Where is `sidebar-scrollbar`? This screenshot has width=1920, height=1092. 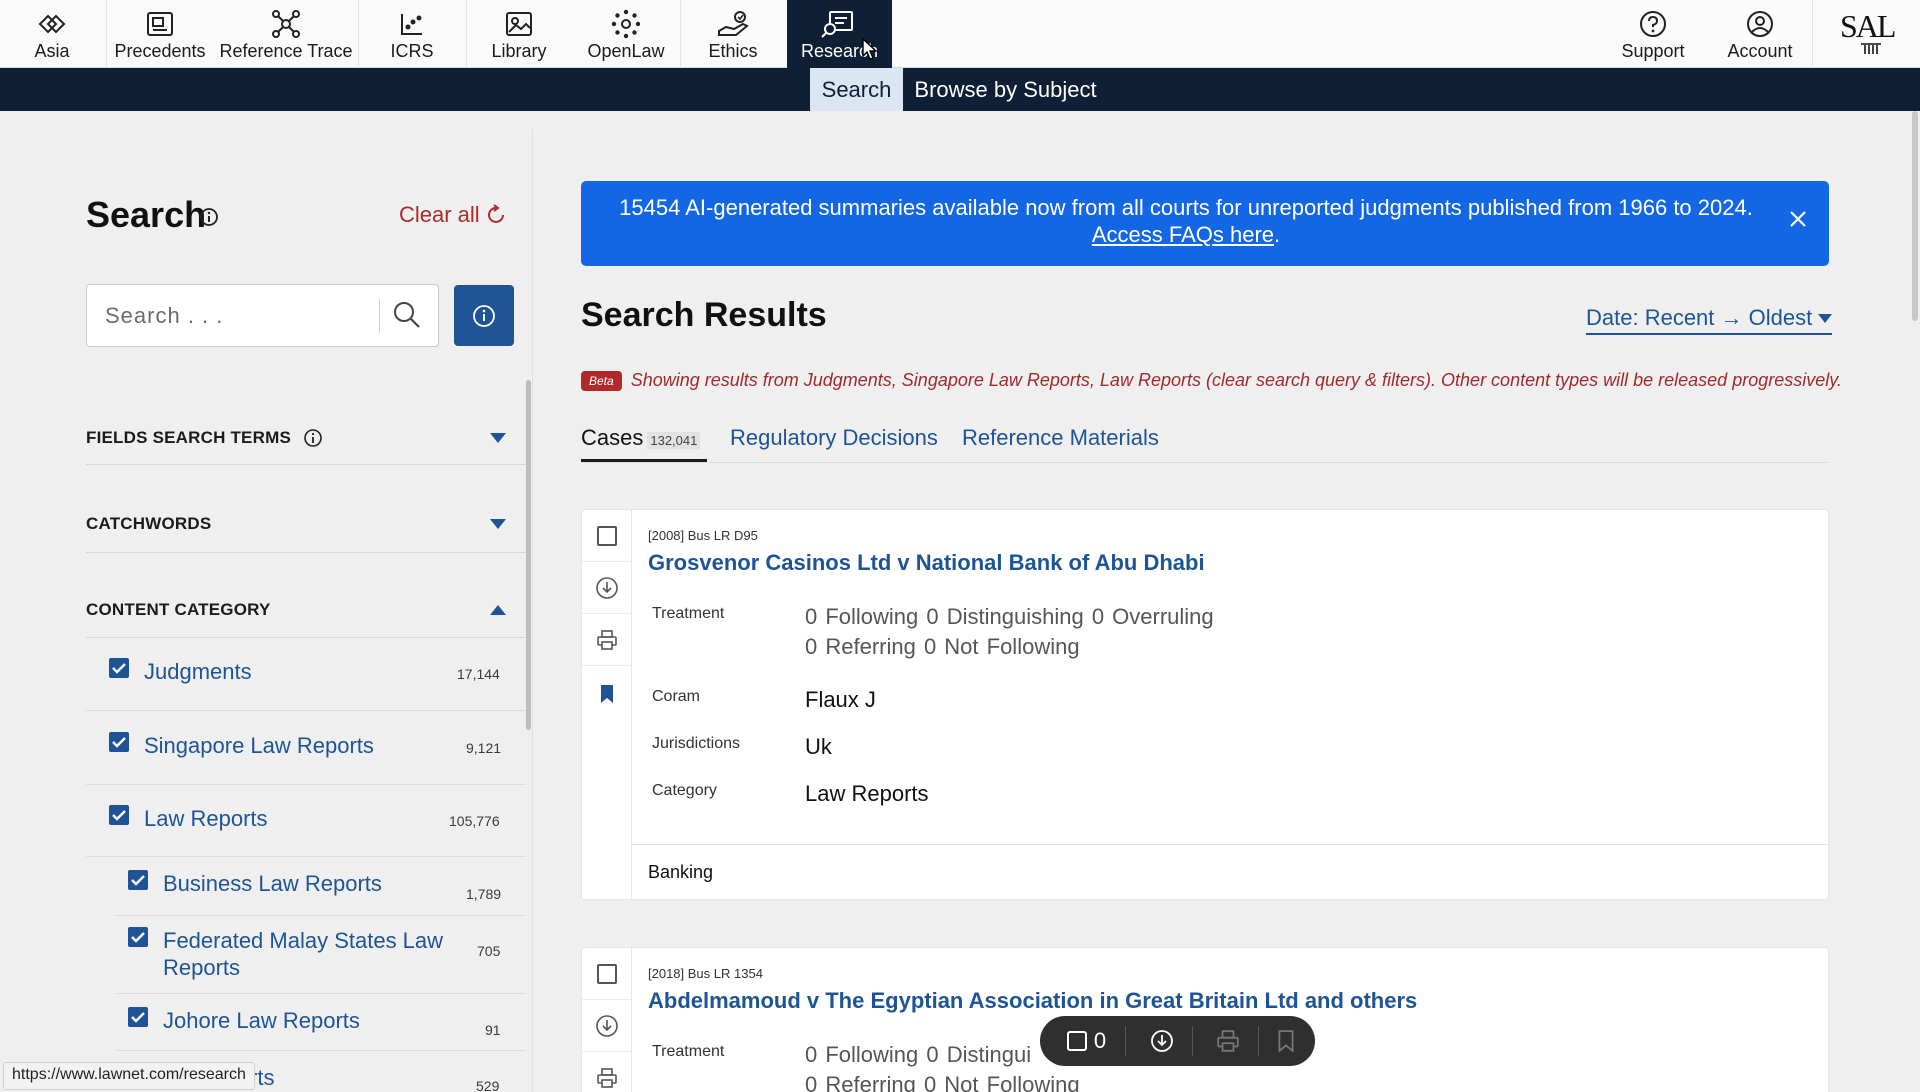
sidebar-scrollbar is located at coordinates (528, 555).